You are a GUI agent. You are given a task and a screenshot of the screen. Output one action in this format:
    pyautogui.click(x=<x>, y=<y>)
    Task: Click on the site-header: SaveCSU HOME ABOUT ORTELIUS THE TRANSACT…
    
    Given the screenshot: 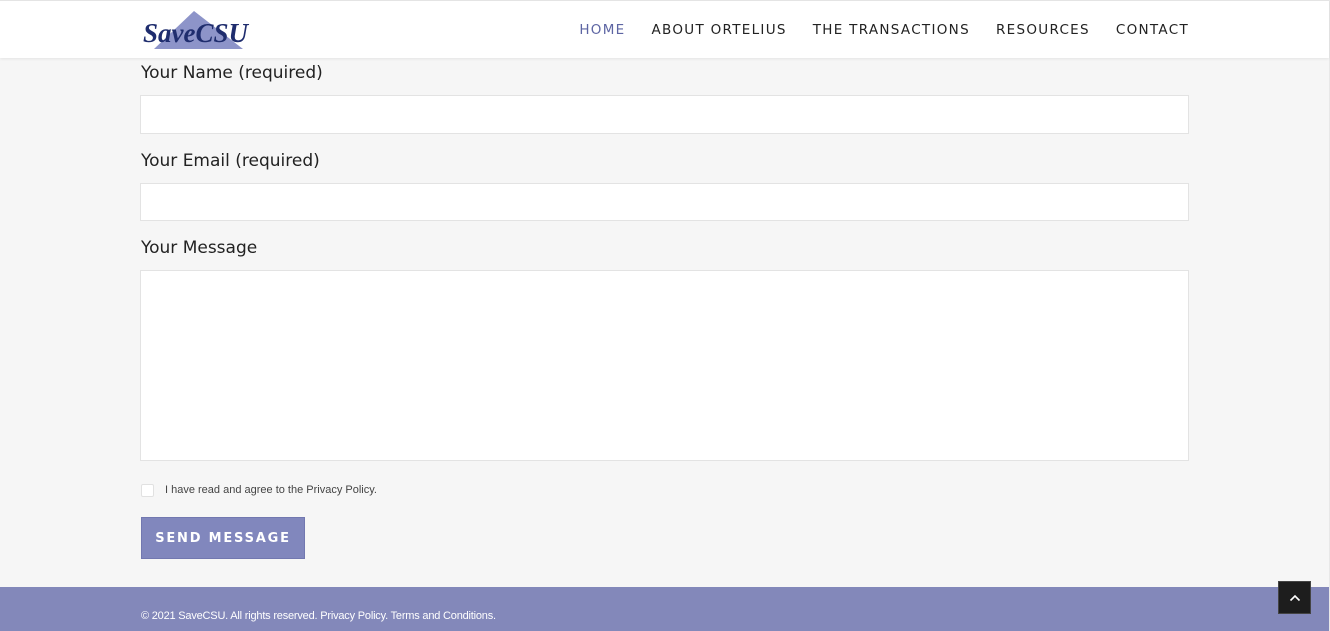 What is the action you would take?
    pyautogui.click(x=664, y=29)
    